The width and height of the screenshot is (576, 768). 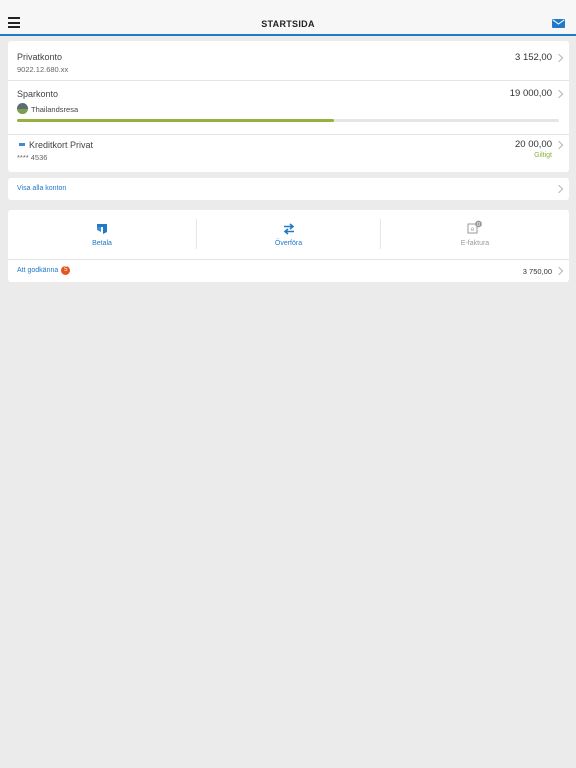 I want to click on pay-button: Betala, so click(x=102, y=235).